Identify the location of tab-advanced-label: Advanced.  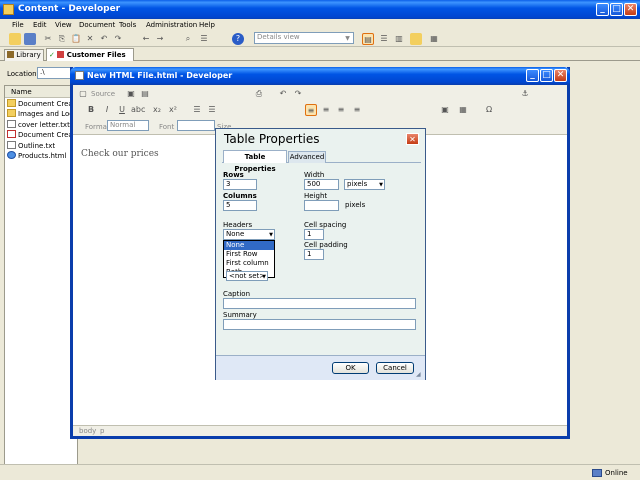
(307, 157).